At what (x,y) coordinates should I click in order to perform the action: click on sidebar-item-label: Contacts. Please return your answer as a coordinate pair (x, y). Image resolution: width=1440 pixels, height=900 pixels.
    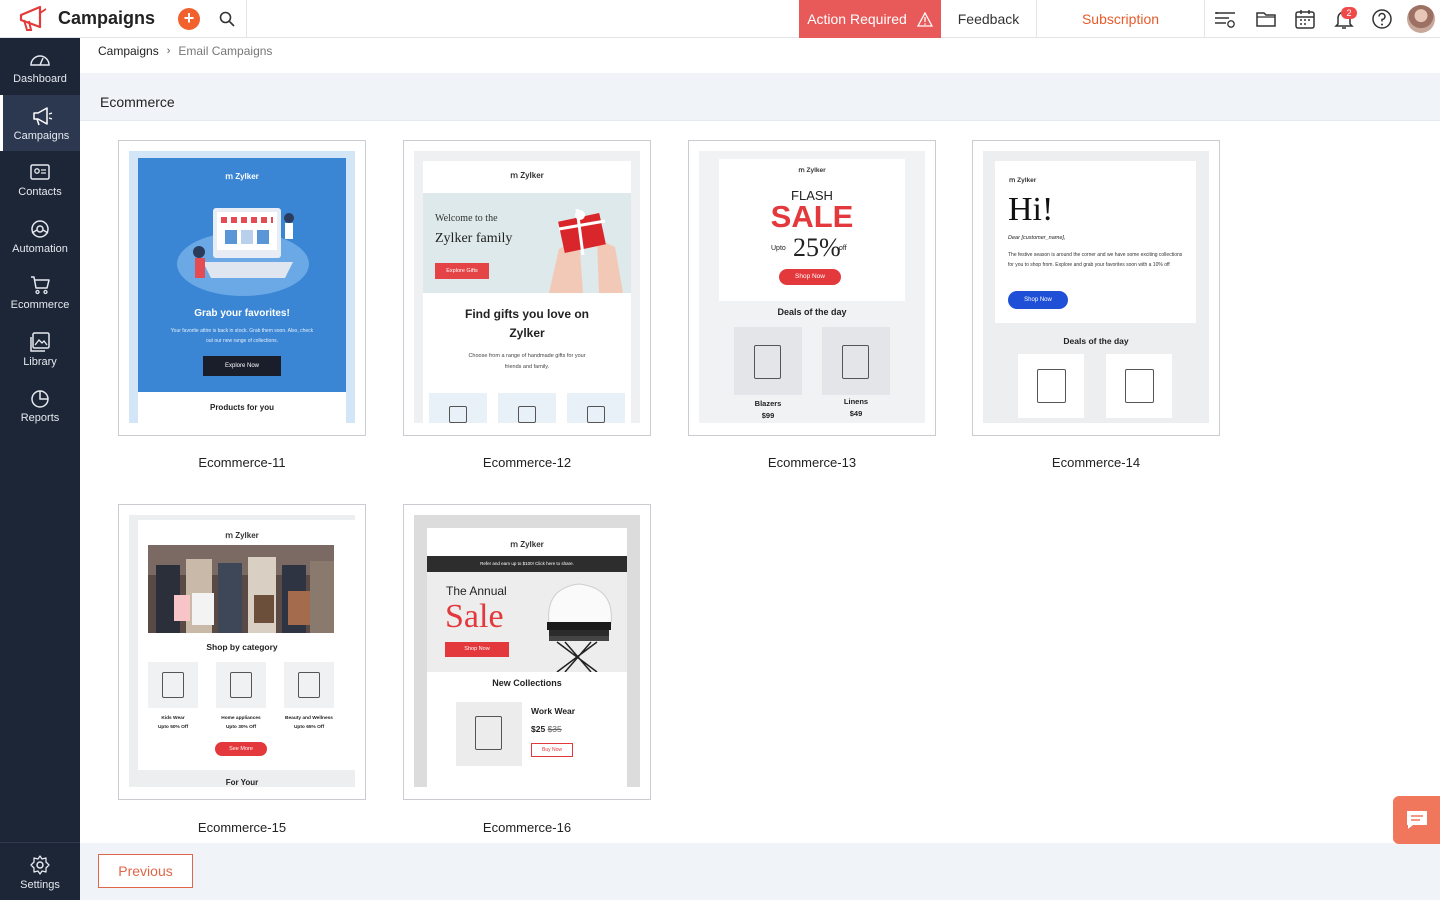
    Looking at the image, I should click on (40, 192).